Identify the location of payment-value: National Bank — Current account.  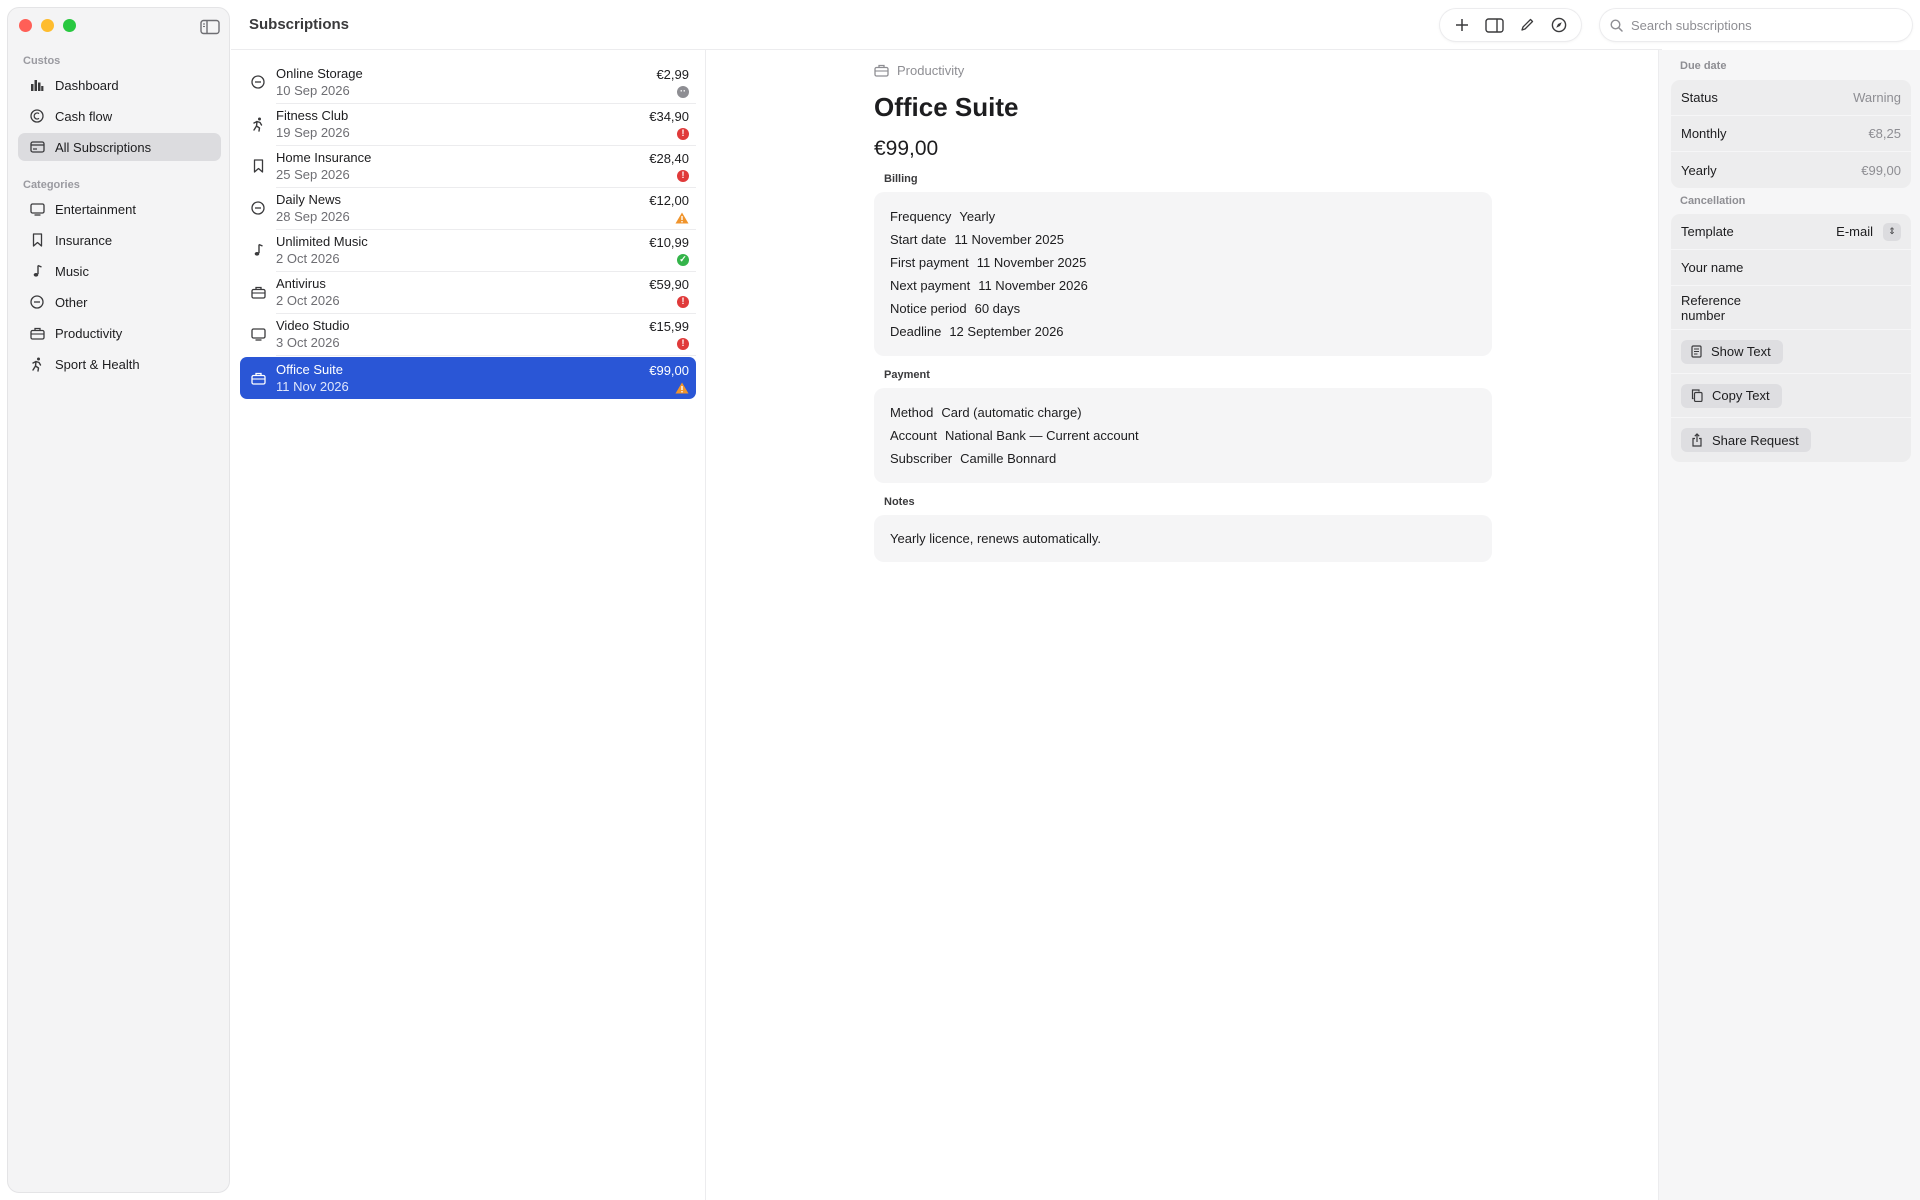
(1041, 435).